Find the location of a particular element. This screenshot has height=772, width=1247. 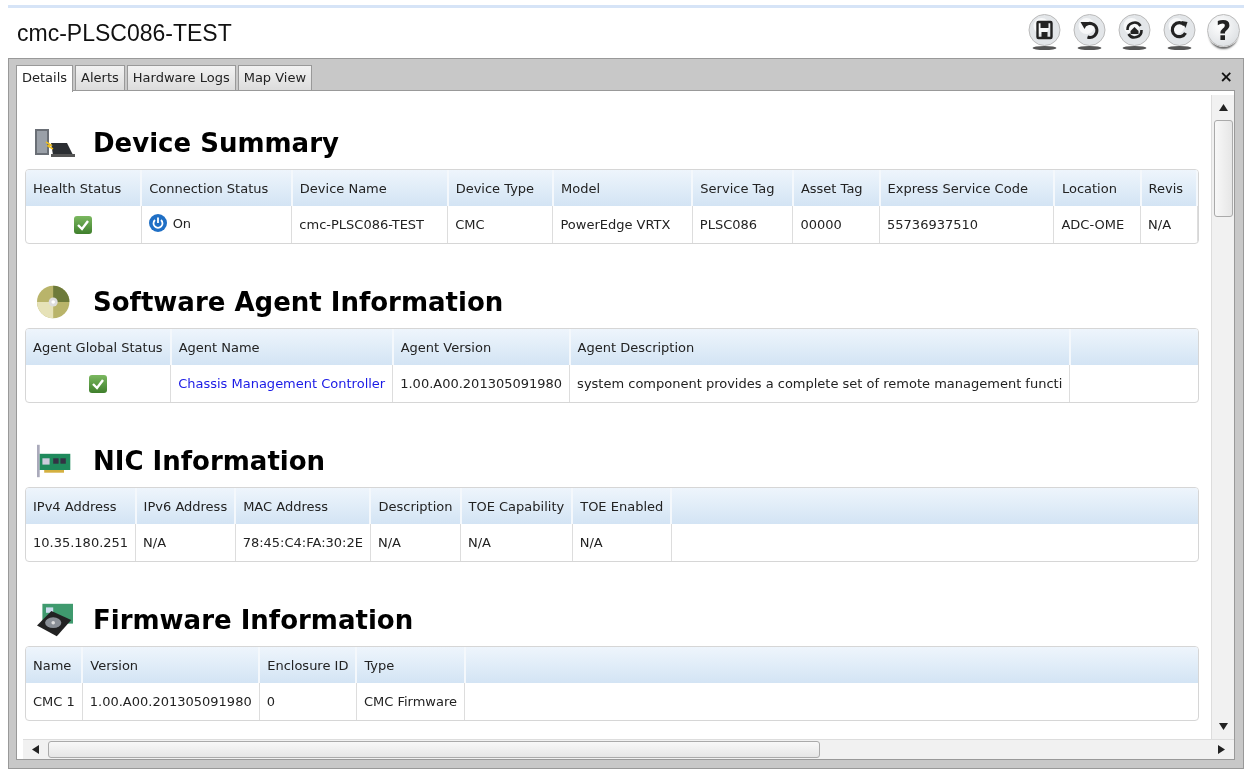

table-cell: 00000 is located at coordinates (836, 224).